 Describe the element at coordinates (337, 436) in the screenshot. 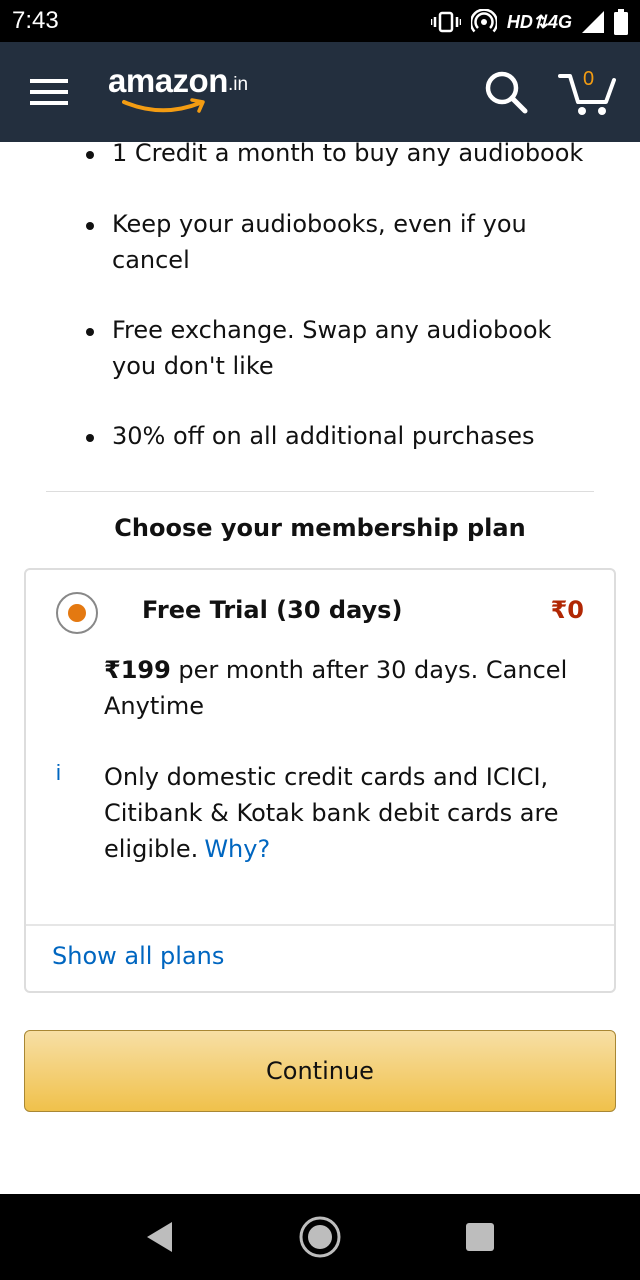

I see `list-item: 30% off on all additional purchases` at that location.